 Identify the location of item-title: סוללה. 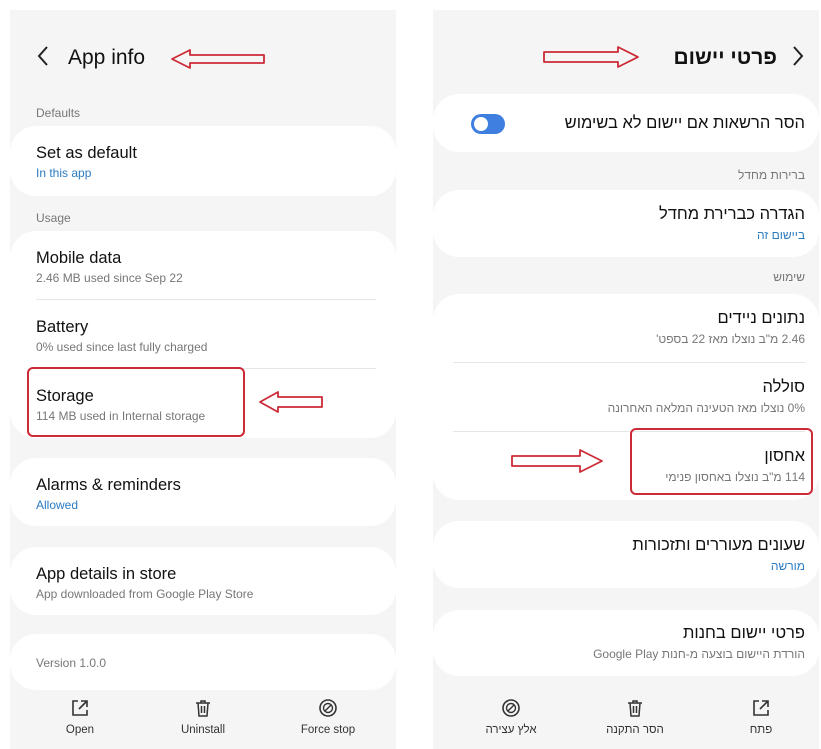
(783, 387).